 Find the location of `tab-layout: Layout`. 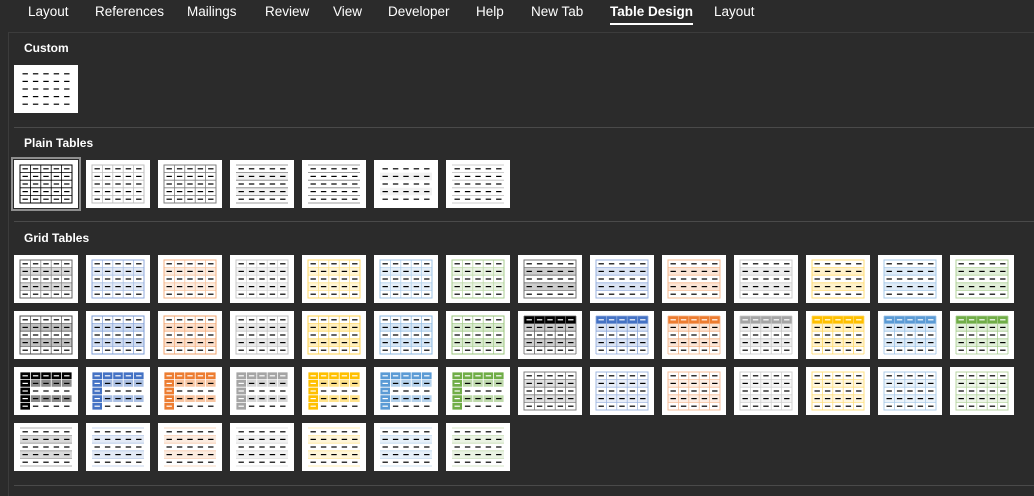

tab-layout: Layout is located at coordinates (48, 12).